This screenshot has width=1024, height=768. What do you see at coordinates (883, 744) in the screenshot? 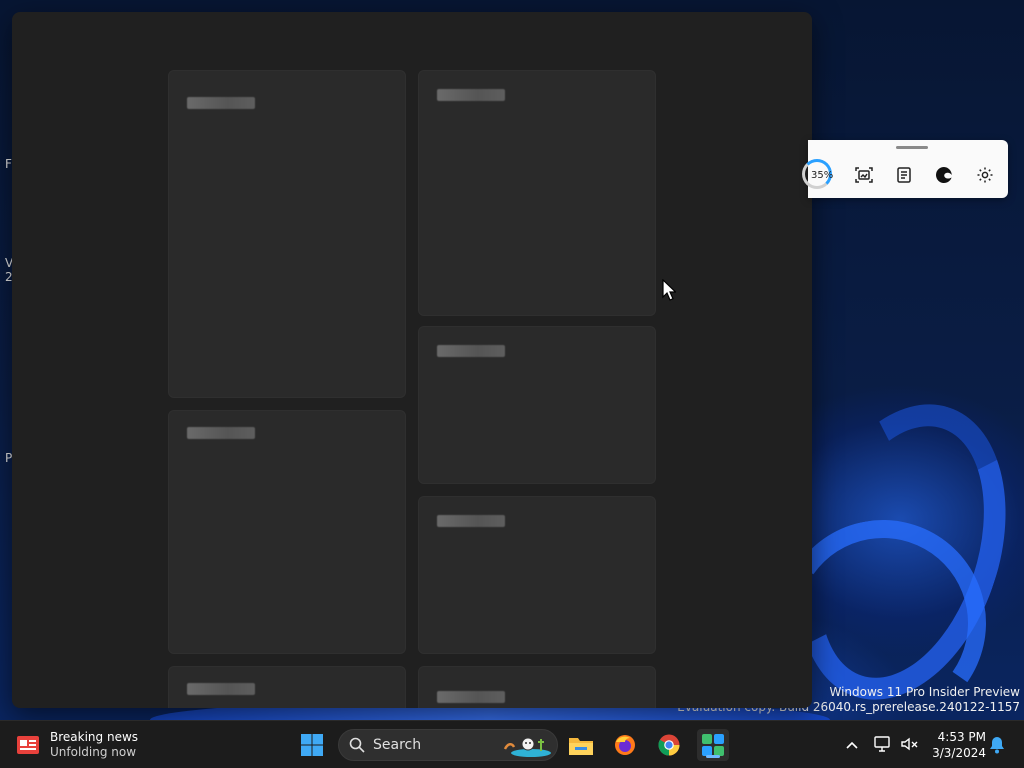
I see `network-icon` at bounding box center [883, 744].